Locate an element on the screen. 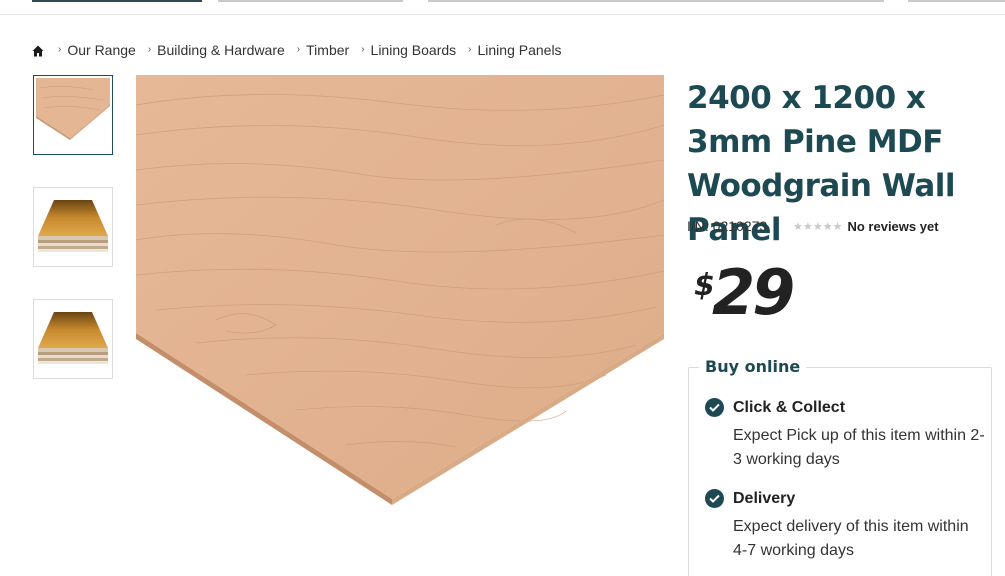 This screenshot has width=1005, height=576. product-meta: I/N: 0210273 ★★★★★ No reviews yet is located at coordinates (813, 226).